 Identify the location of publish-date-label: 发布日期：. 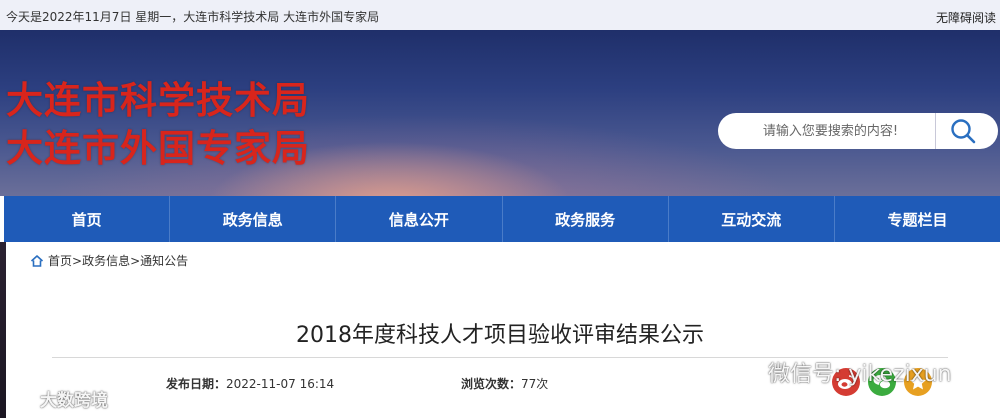
(196, 384).